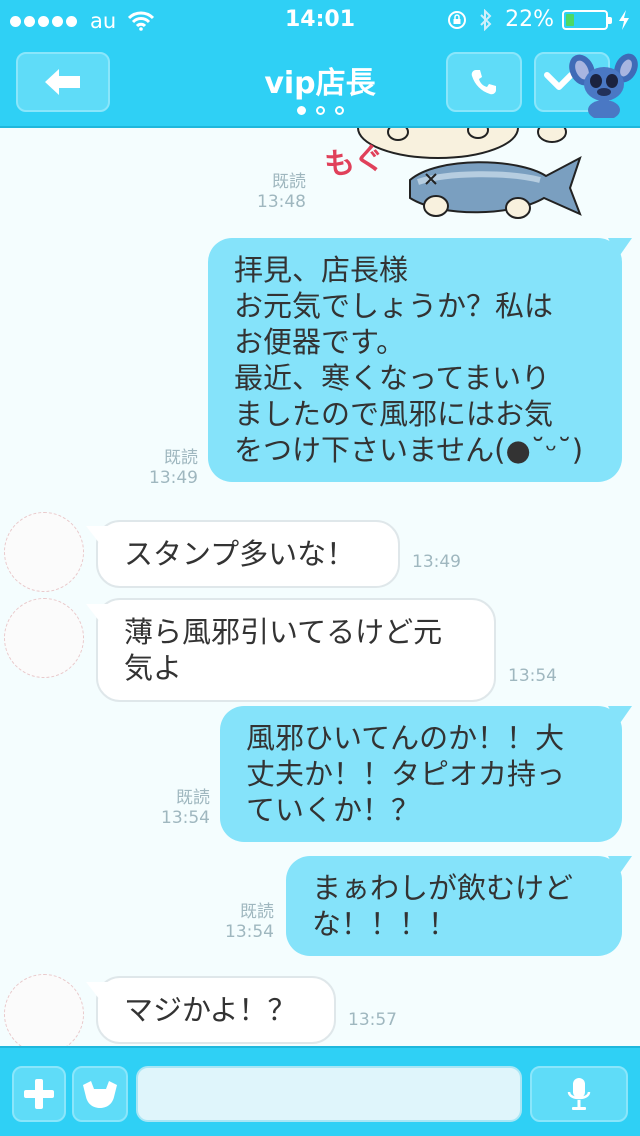 This screenshot has height=1136, width=640. What do you see at coordinates (603, 85) in the screenshot?
I see `stitch-avatar-icon` at bounding box center [603, 85].